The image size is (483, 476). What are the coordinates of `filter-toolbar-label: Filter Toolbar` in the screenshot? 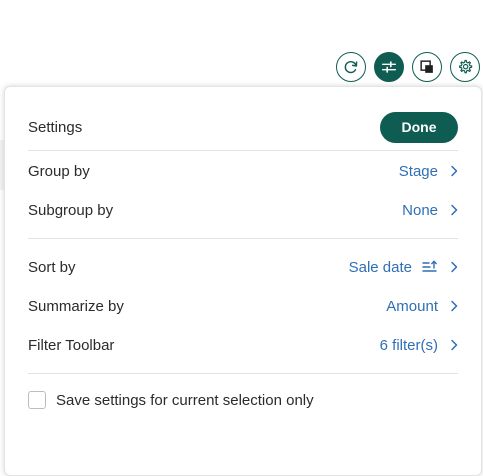 It's located at (71, 345).